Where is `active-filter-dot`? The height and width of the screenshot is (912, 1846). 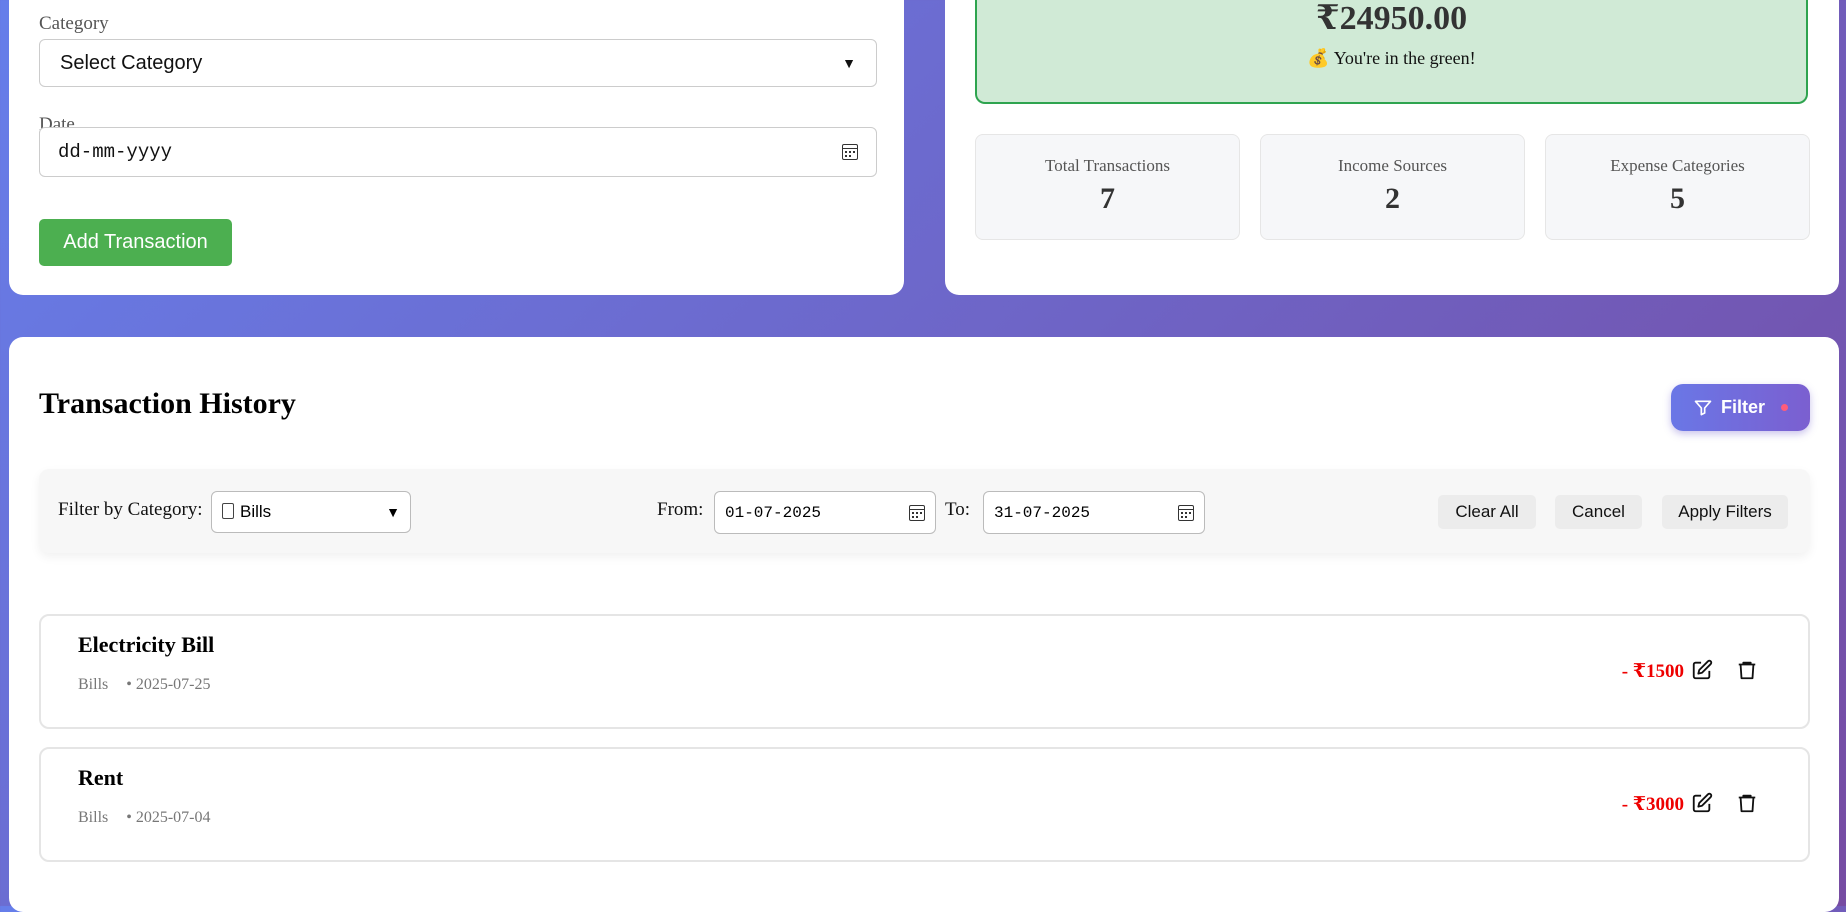 active-filter-dot is located at coordinates (1784, 407).